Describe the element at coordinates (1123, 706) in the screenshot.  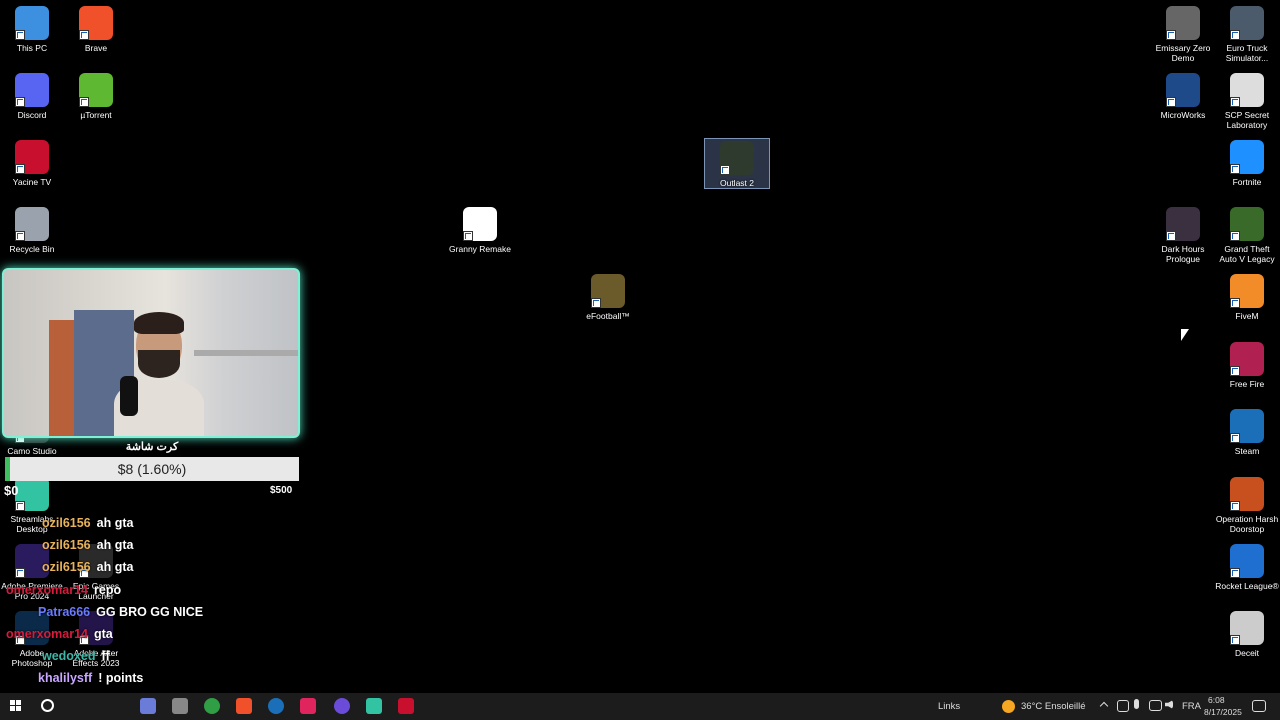
I see `tray-app-icon` at that location.